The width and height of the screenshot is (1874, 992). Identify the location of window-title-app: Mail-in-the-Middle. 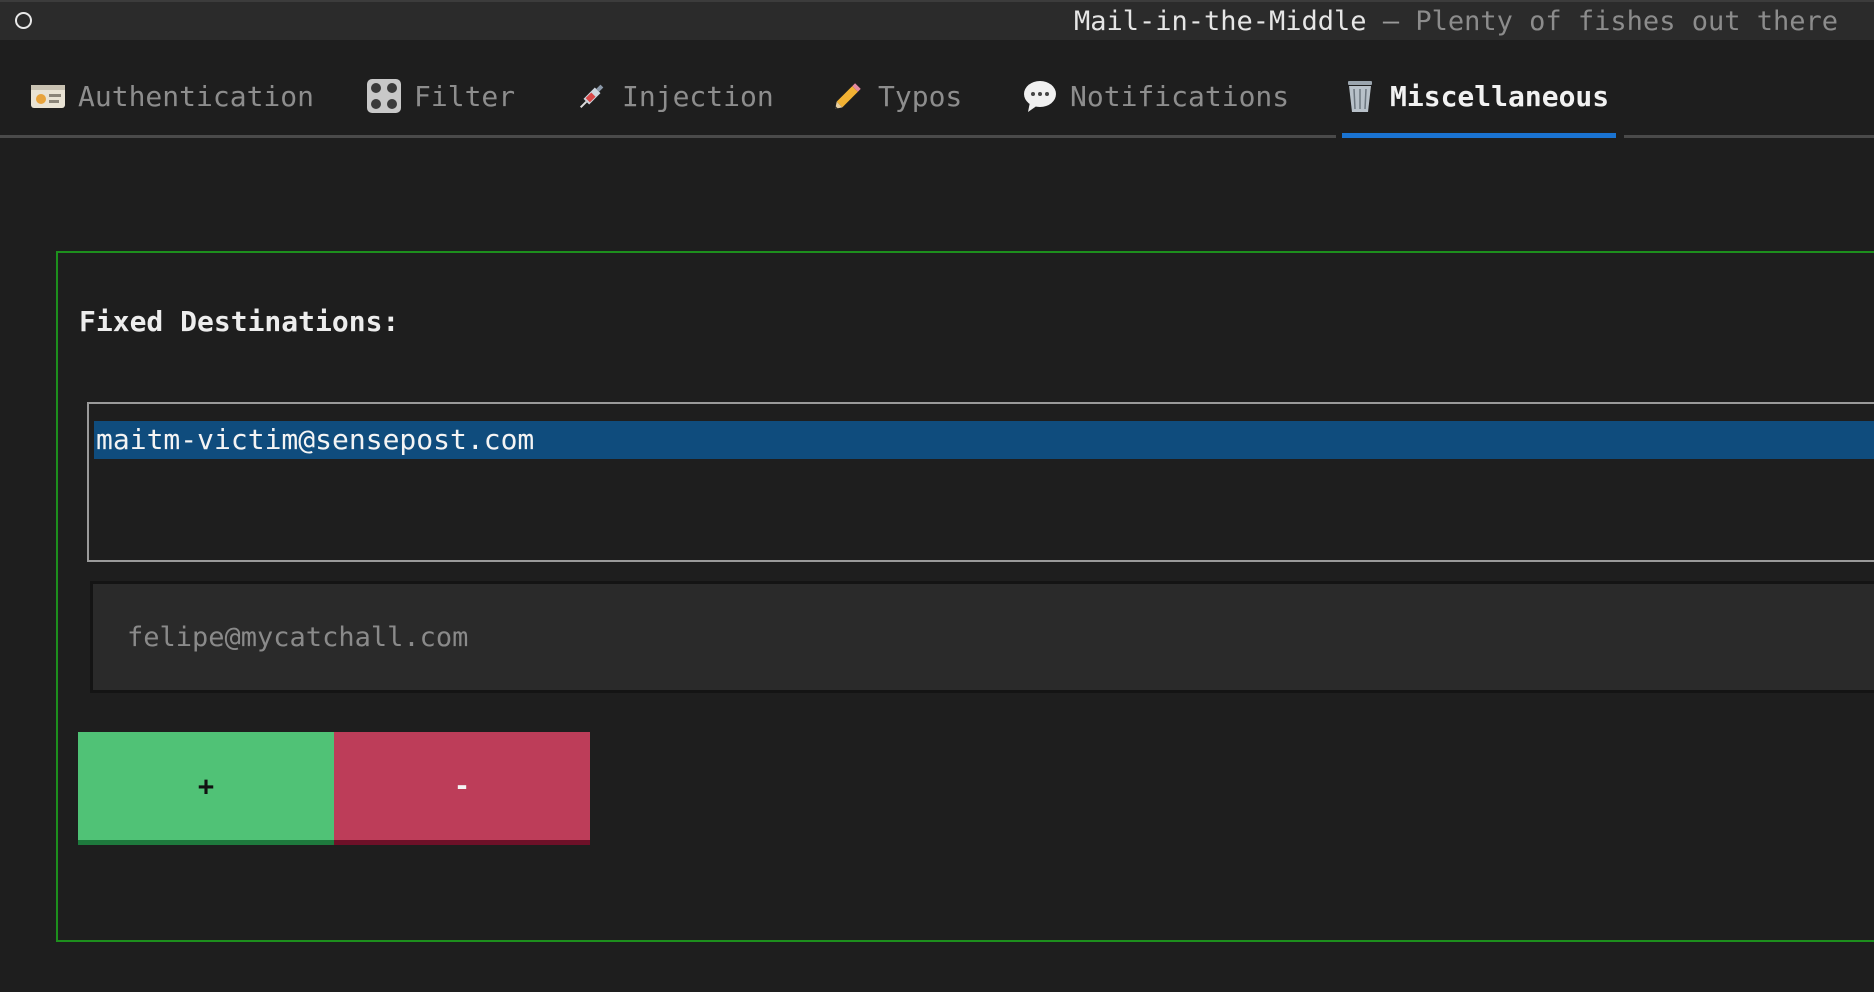
(1220, 21).